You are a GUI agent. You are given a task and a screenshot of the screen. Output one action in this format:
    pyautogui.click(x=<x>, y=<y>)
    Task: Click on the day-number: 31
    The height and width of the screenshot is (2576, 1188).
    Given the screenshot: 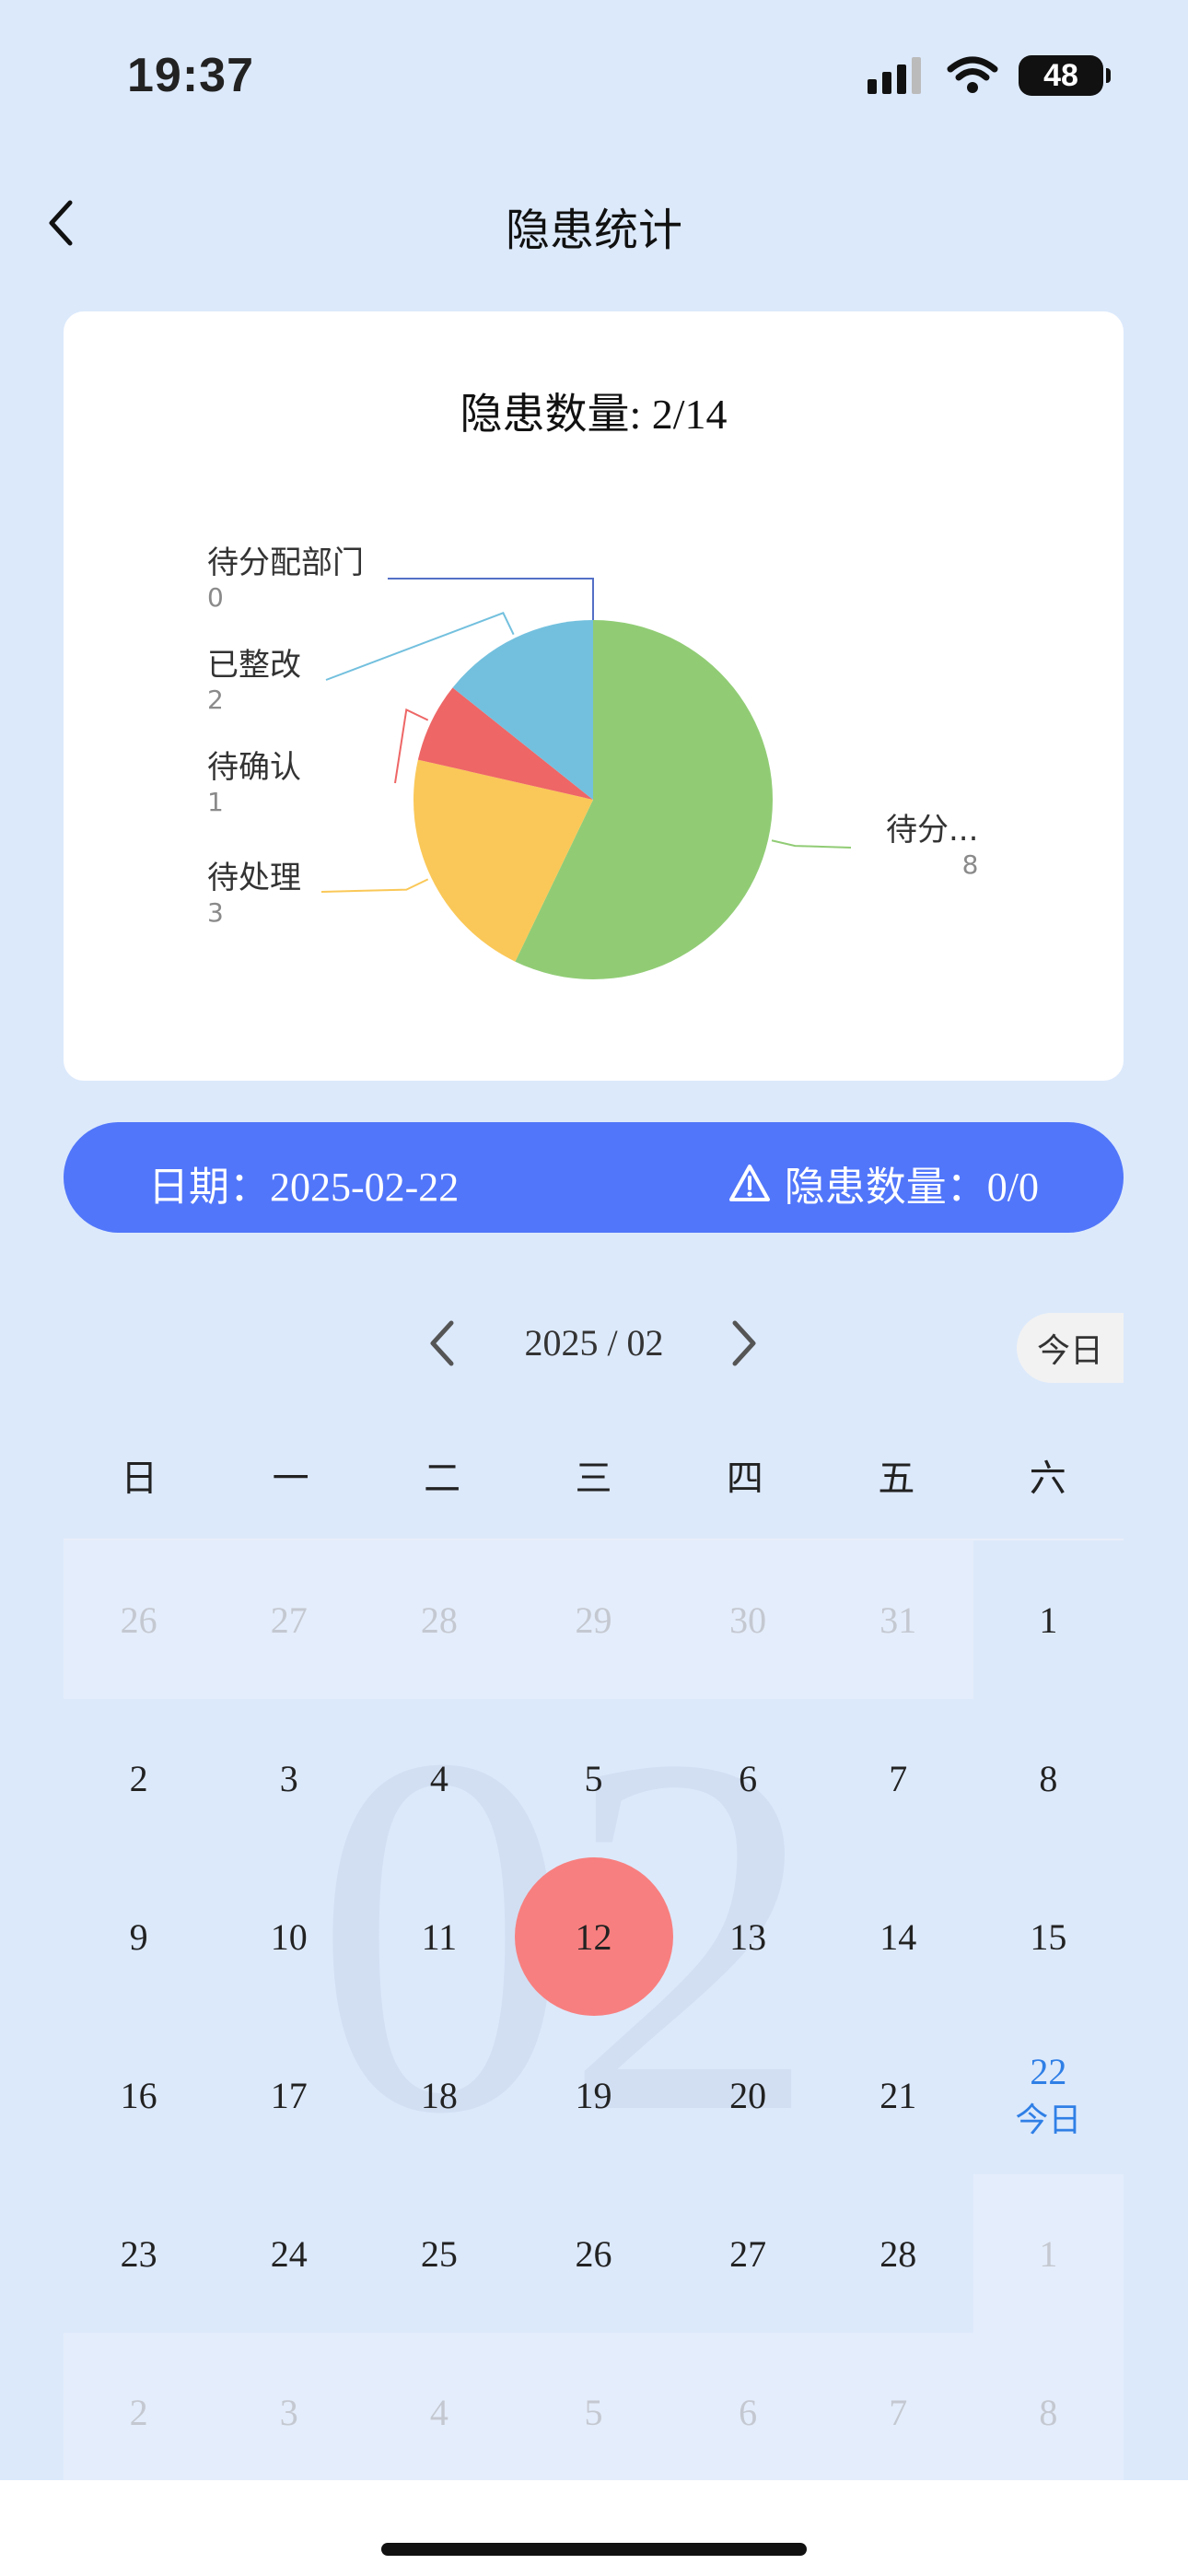 What is the action you would take?
    pyautogui.click(x=898, y=1619)
    